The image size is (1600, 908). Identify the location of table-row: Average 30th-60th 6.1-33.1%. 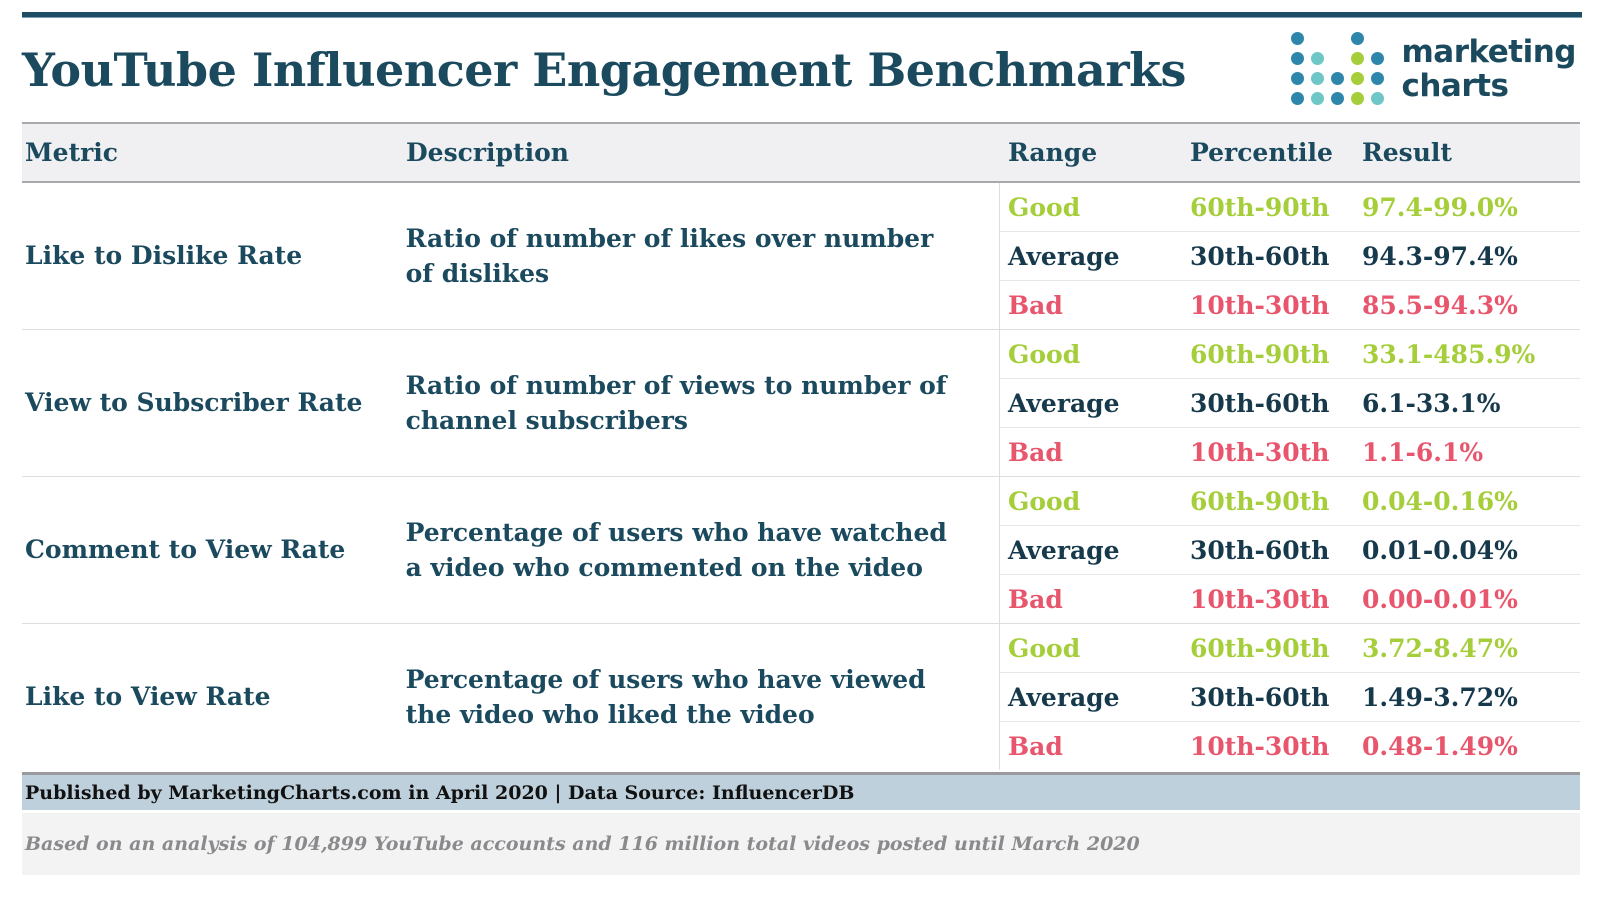
(1290, 403).